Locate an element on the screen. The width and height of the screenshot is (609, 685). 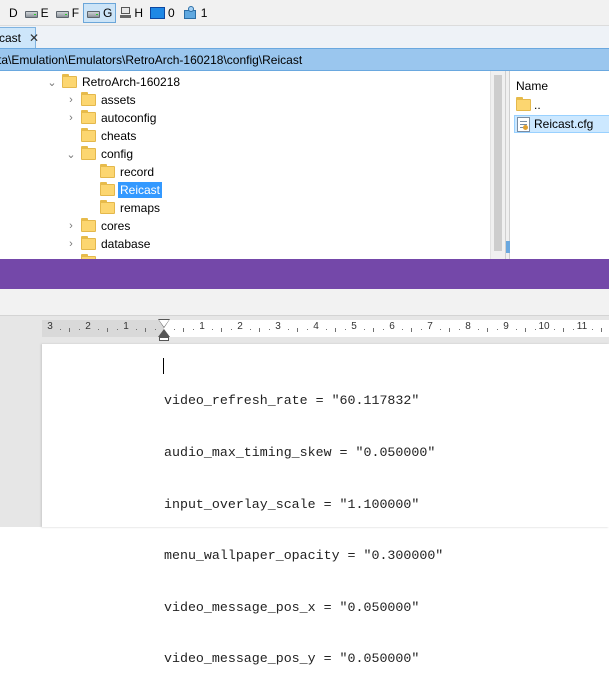
drive-e: E is located at coordinates (37, 13).